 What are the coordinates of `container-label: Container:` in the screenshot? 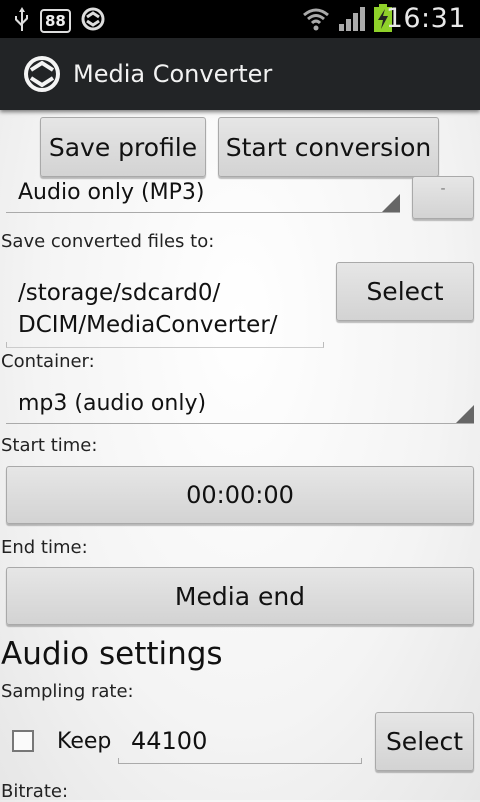 It's located at (48, 361).